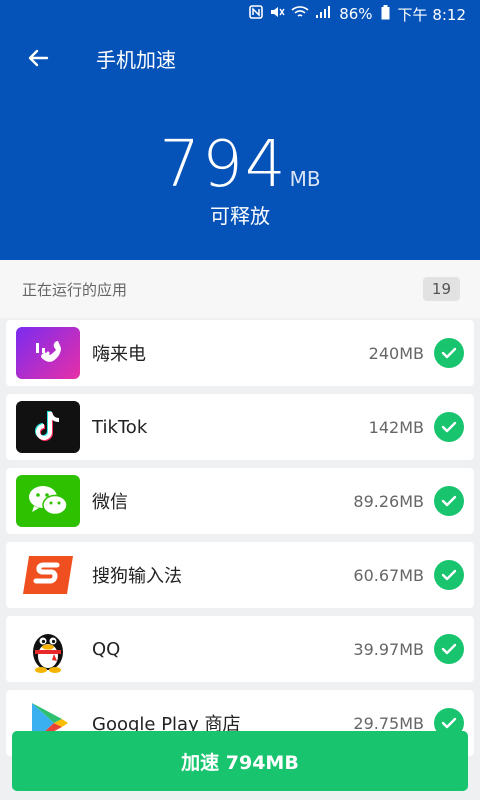 The image size is (480, 800). I want to click on status-bar: 86% 下午 8:12, so click(240, 14).